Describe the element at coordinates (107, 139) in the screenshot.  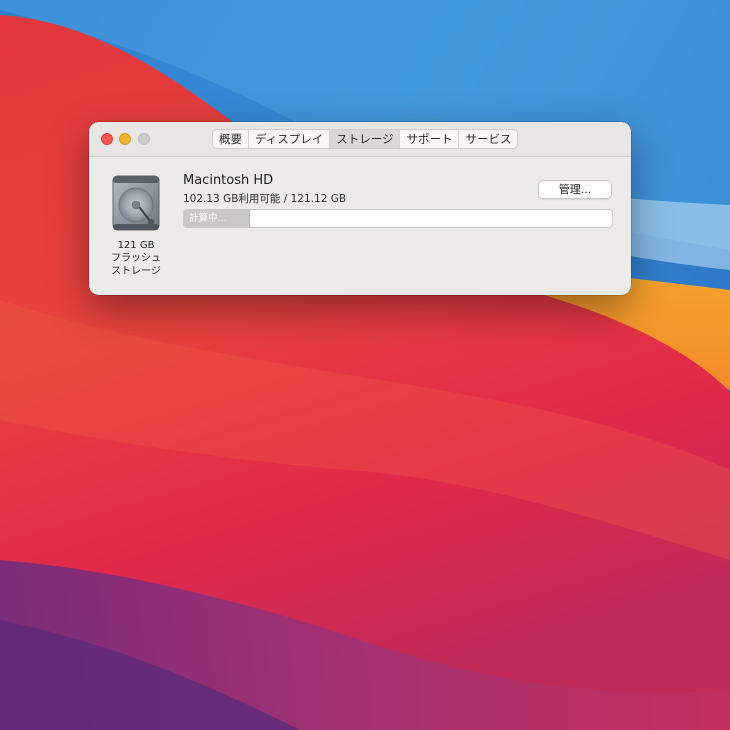
I see `close-window-button` at that location.